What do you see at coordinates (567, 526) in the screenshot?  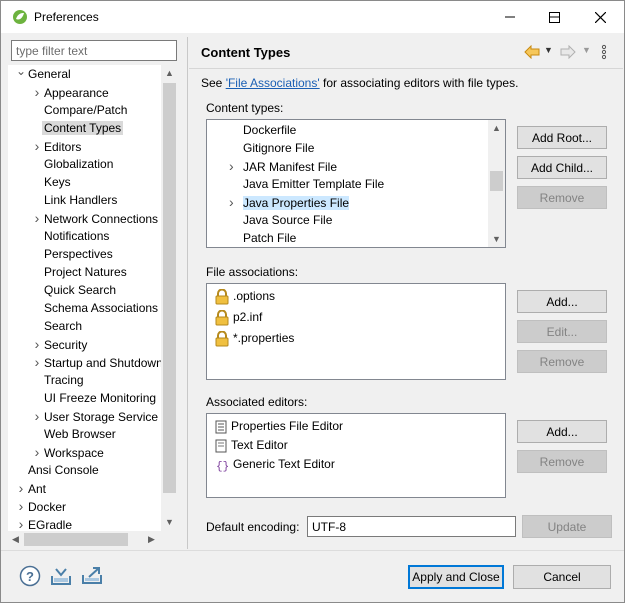 I see `update-encoding-button: Update` at bounding box center [567, 526].